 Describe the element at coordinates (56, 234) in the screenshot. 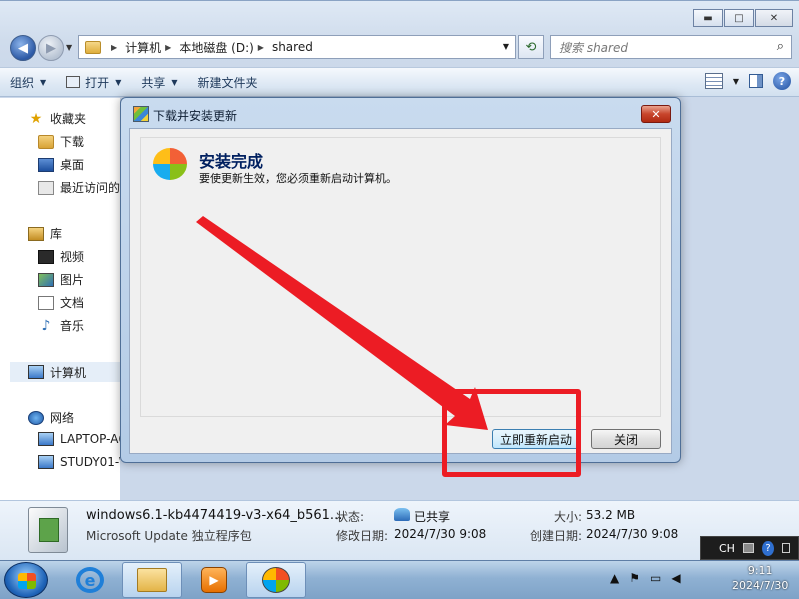

I see `nav-label: 库` at that location.